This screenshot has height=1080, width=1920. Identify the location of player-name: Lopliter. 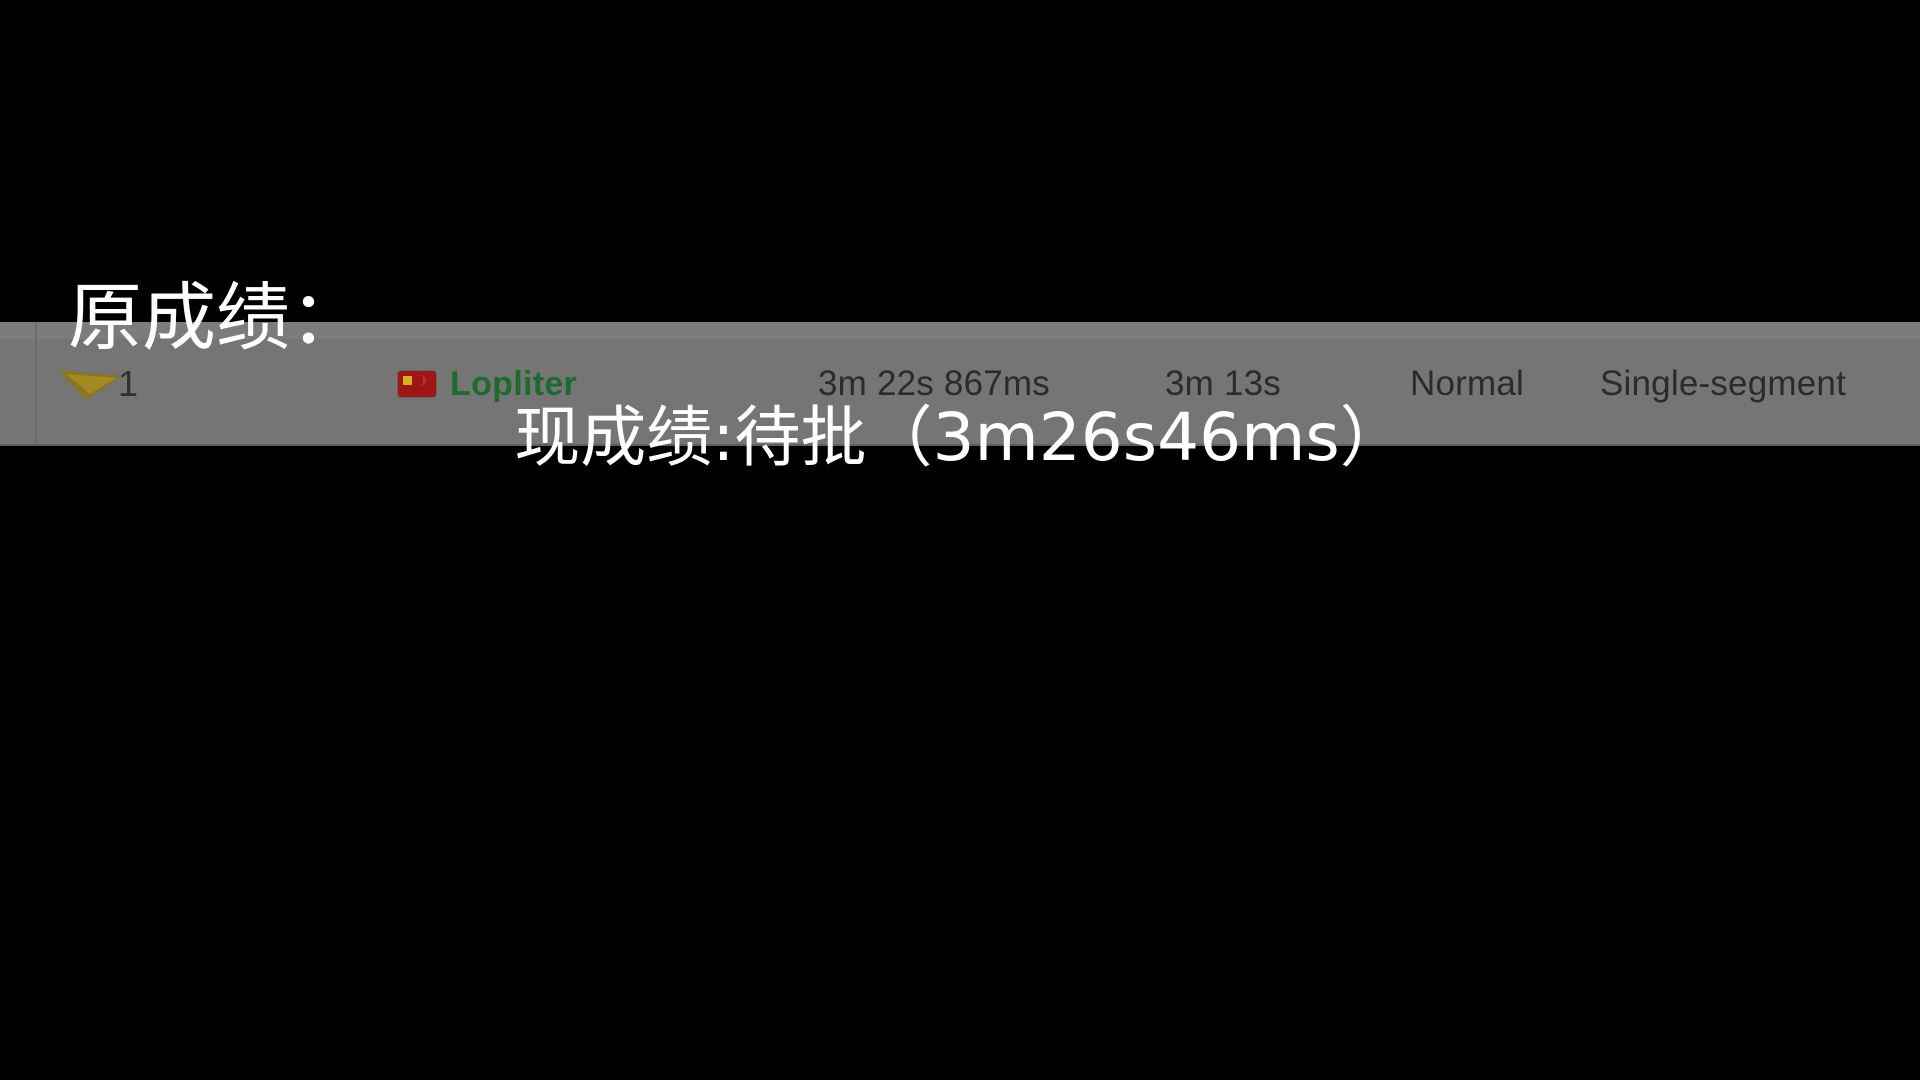
(513, 384).